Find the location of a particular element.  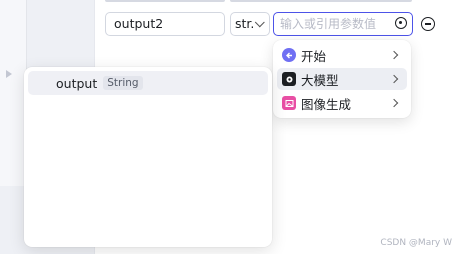

watermark: CSDN @Mary W is located at coordinates (416, 243).